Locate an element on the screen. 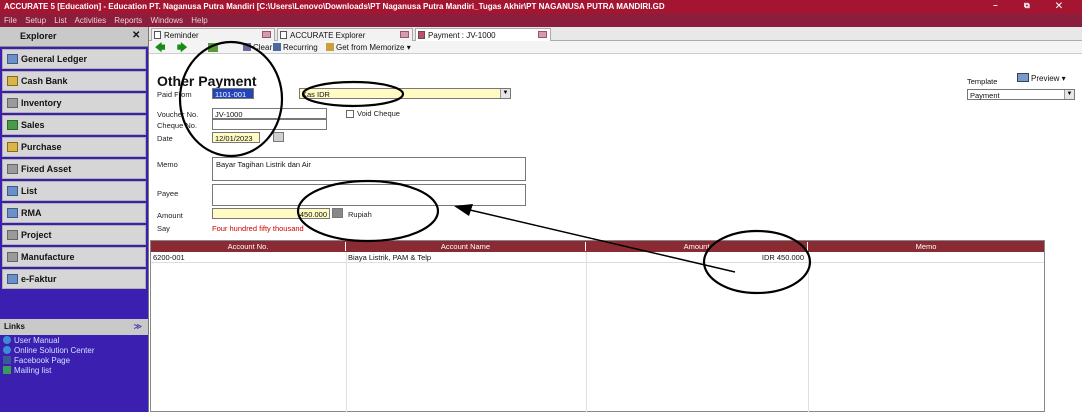 The image size is (1082, 412). link-user-manual: User Manual is located at coordinates (74, 340).